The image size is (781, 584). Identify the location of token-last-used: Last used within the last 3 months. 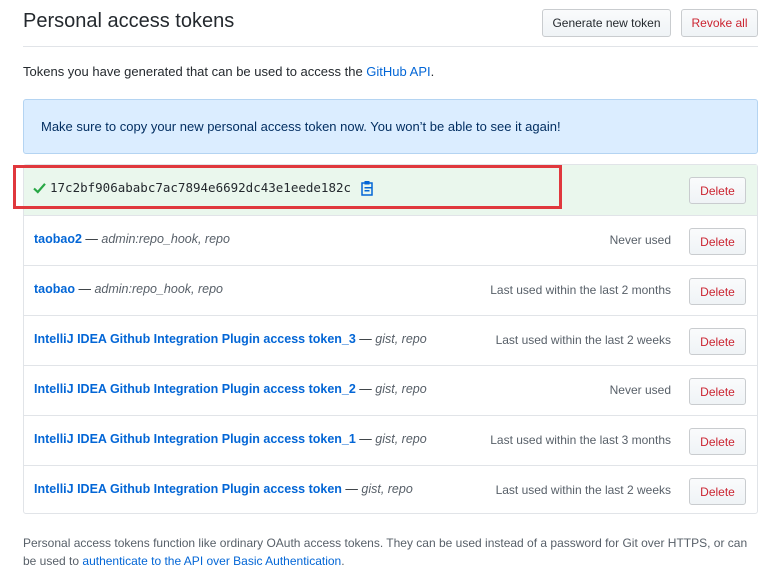
(580, 440).